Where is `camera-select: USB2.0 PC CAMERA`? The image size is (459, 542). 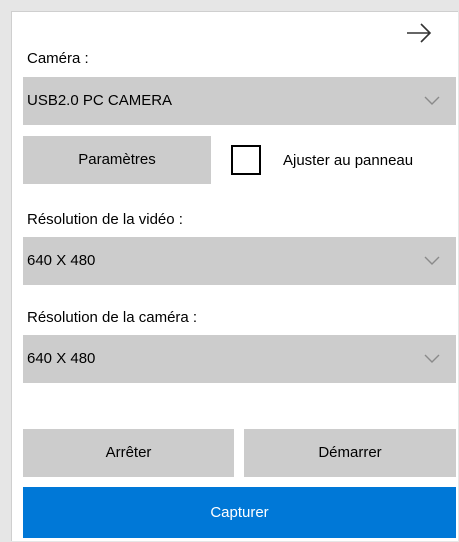
camera-select: USB2.0 PC CAMERA is located at coordinates (239, 101).